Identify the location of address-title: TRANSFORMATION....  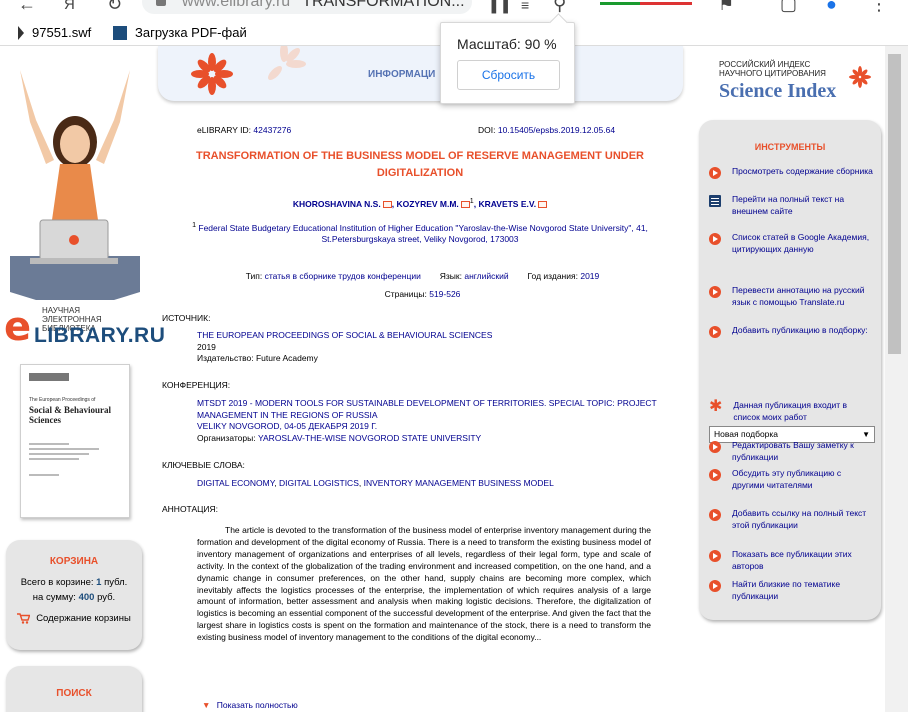
(383, 5).